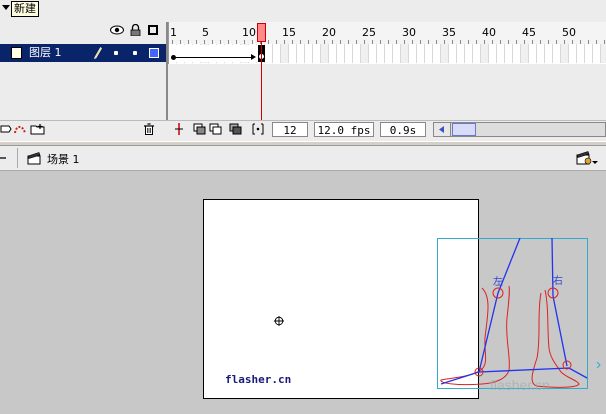  Describe the element at coordinates (369, 32) in the screenshot. I see `frame-number-label: 25` at that location.